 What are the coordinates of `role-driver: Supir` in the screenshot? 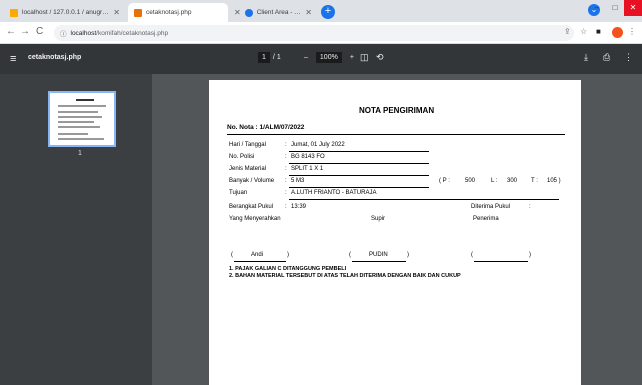 It's located at (378, 219).